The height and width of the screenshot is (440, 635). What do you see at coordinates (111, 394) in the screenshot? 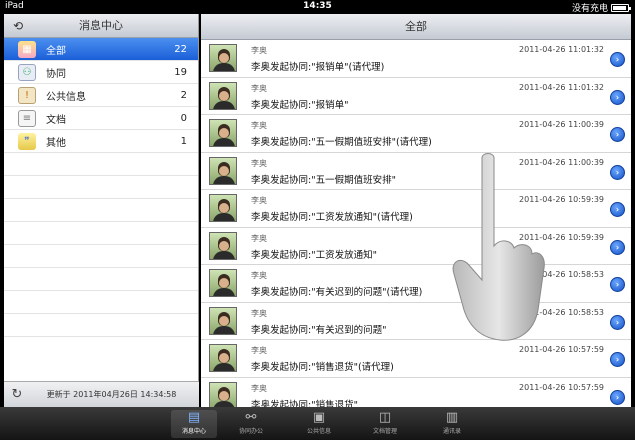
I see `last-updated: 更新于 2011年04月26日 14:34:58` at bounding box center [111, 394].